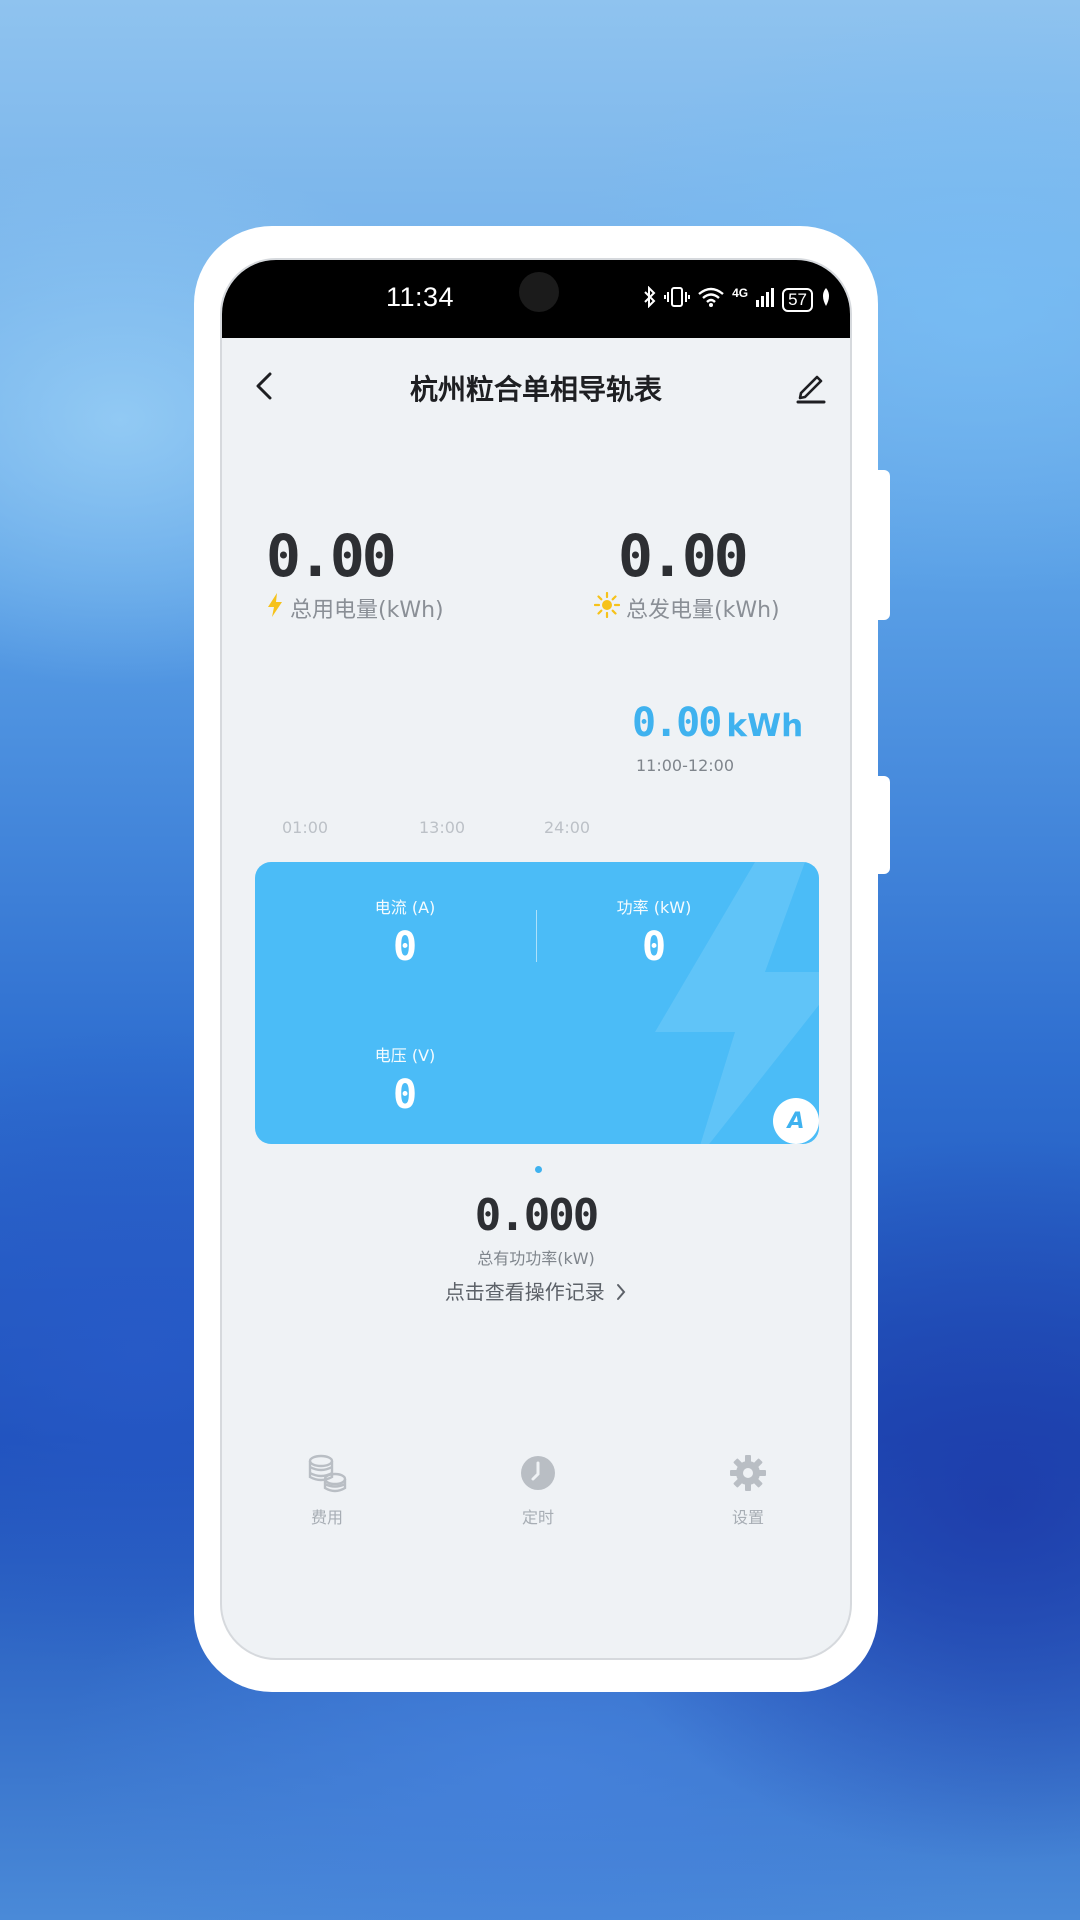 Image resolution: width=1080 pixels, height=1920 pixels. Describe the element at coordinates (810, 386) in the screenshot. I see `edit-icon` at that location.